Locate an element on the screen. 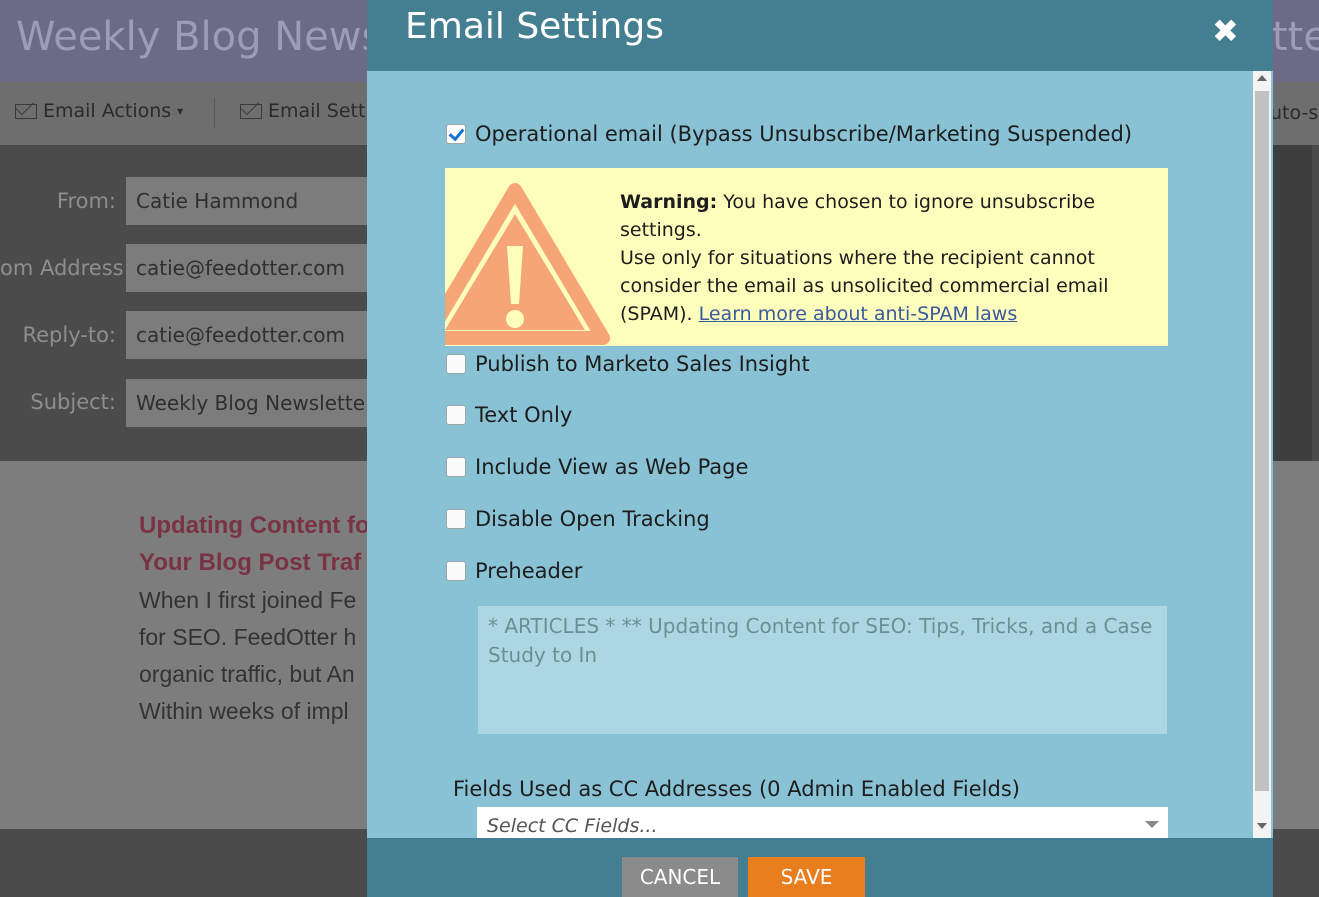  publish-sales-insight-label: Publish to Marketo Sales Insight is located at coordinates (642, 364).